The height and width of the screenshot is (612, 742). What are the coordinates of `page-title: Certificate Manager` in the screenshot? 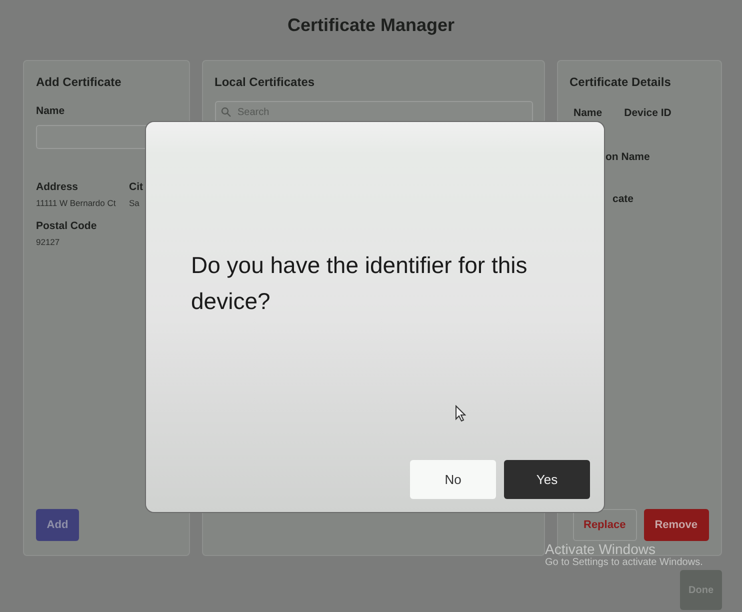 It's located at (371, 25).